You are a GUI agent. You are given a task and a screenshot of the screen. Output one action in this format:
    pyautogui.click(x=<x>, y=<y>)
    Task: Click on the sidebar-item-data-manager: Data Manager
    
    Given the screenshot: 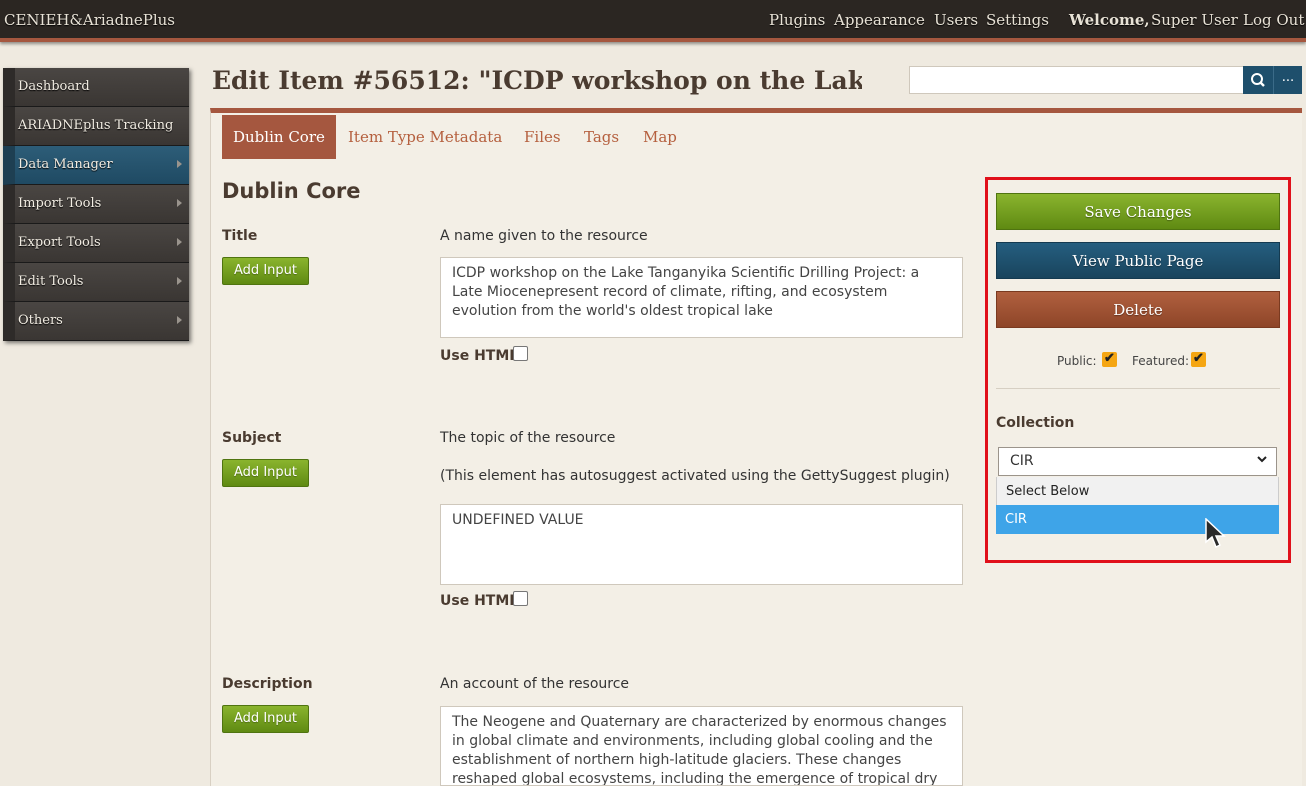 What is the action you would take?
    pyautogui.click(x=96, y=165)
    